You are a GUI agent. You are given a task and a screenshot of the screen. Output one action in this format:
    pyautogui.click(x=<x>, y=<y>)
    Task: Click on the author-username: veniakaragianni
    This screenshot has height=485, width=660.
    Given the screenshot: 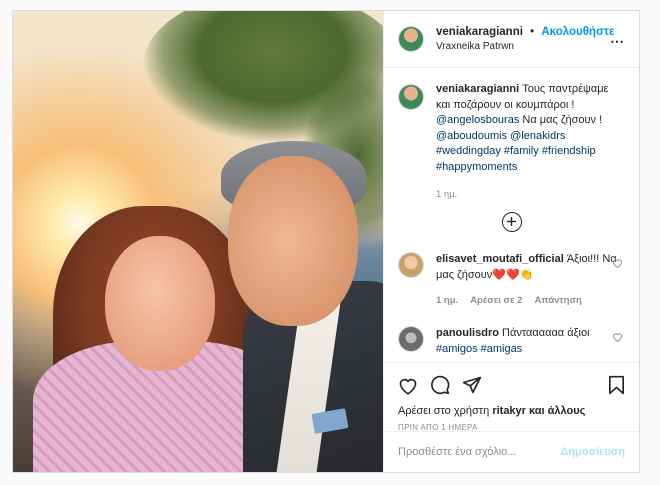 What is the action you would take?
    pyautogui.click(x=479, y=32)
    